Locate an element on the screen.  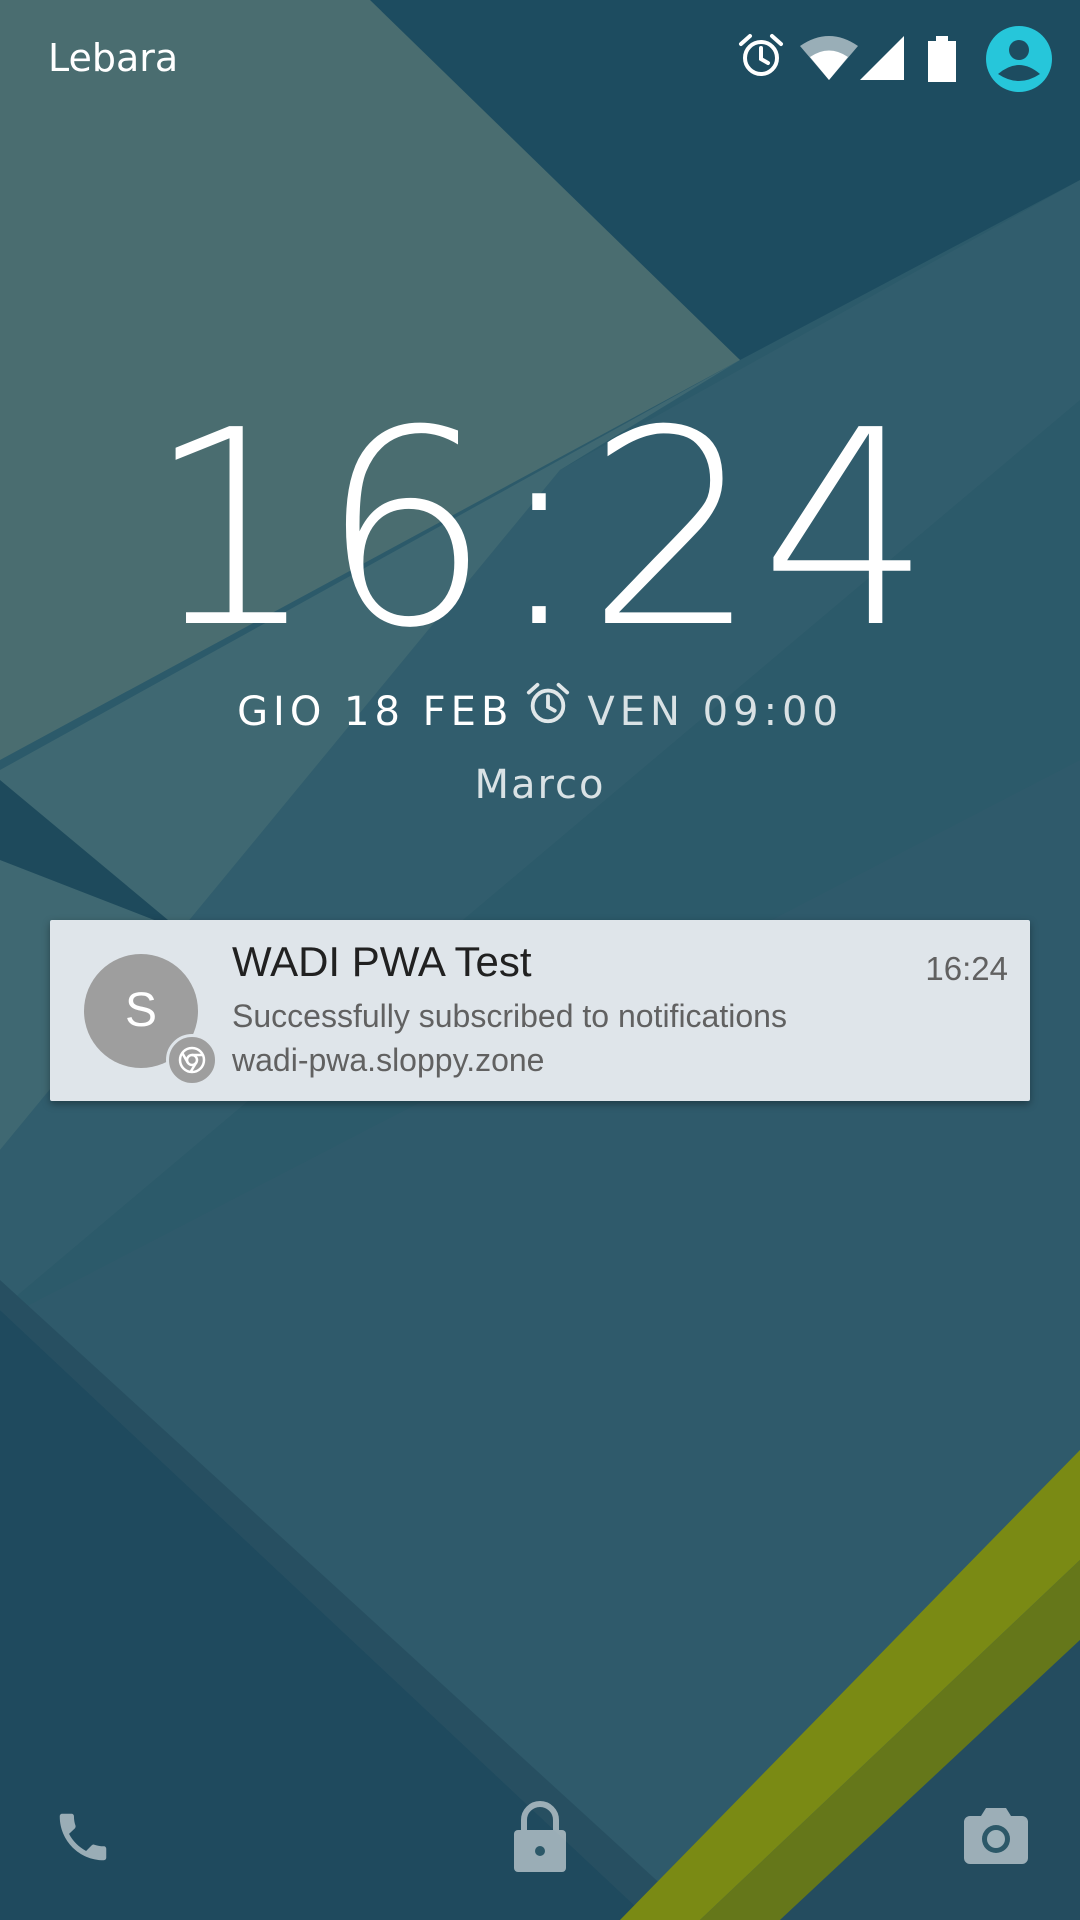
carrier-name: Lebara is located at coordinates (113, 58).